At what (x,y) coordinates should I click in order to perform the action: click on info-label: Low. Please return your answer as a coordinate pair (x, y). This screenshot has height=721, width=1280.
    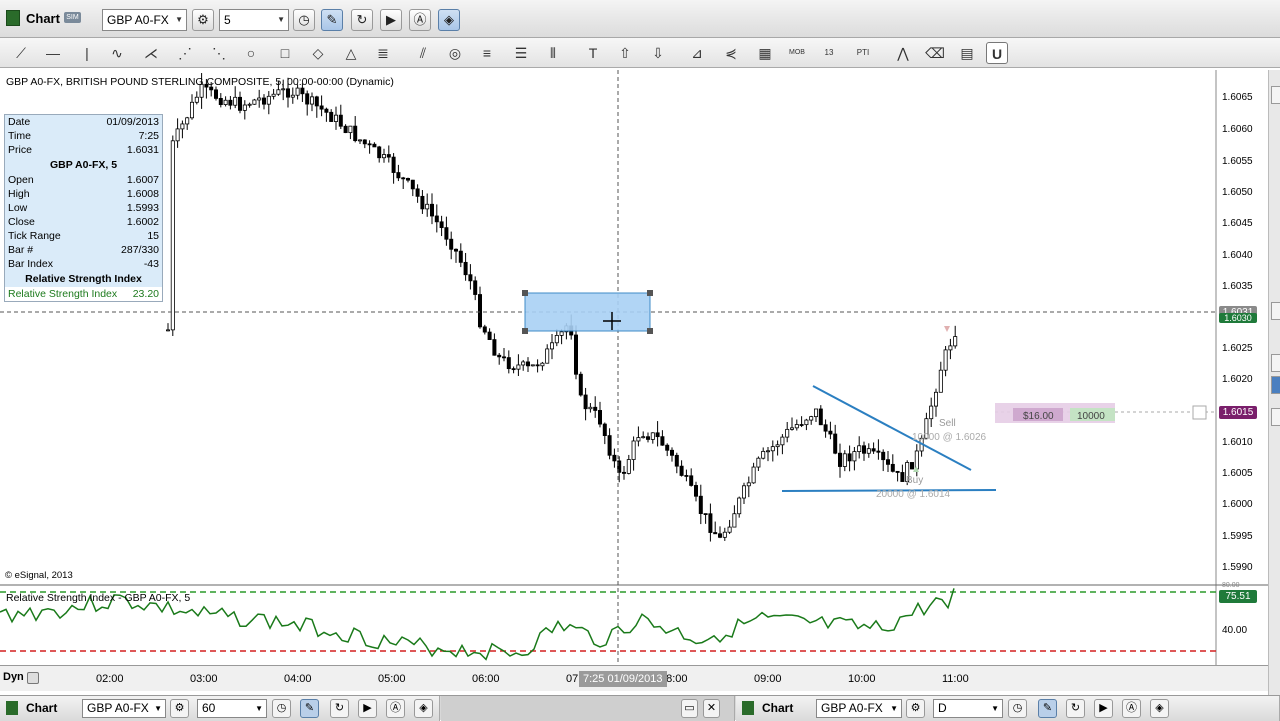
    Looking at the image, I should click on (18, 208).